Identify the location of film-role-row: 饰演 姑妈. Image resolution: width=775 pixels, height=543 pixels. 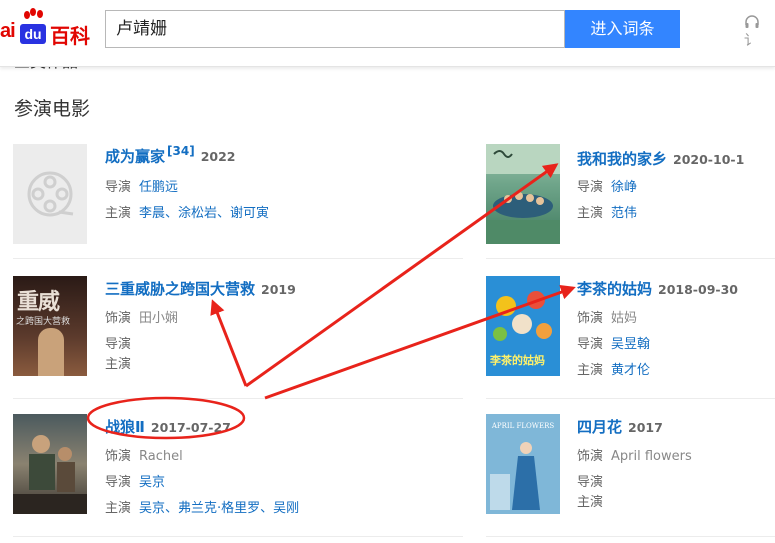
(607, 318).